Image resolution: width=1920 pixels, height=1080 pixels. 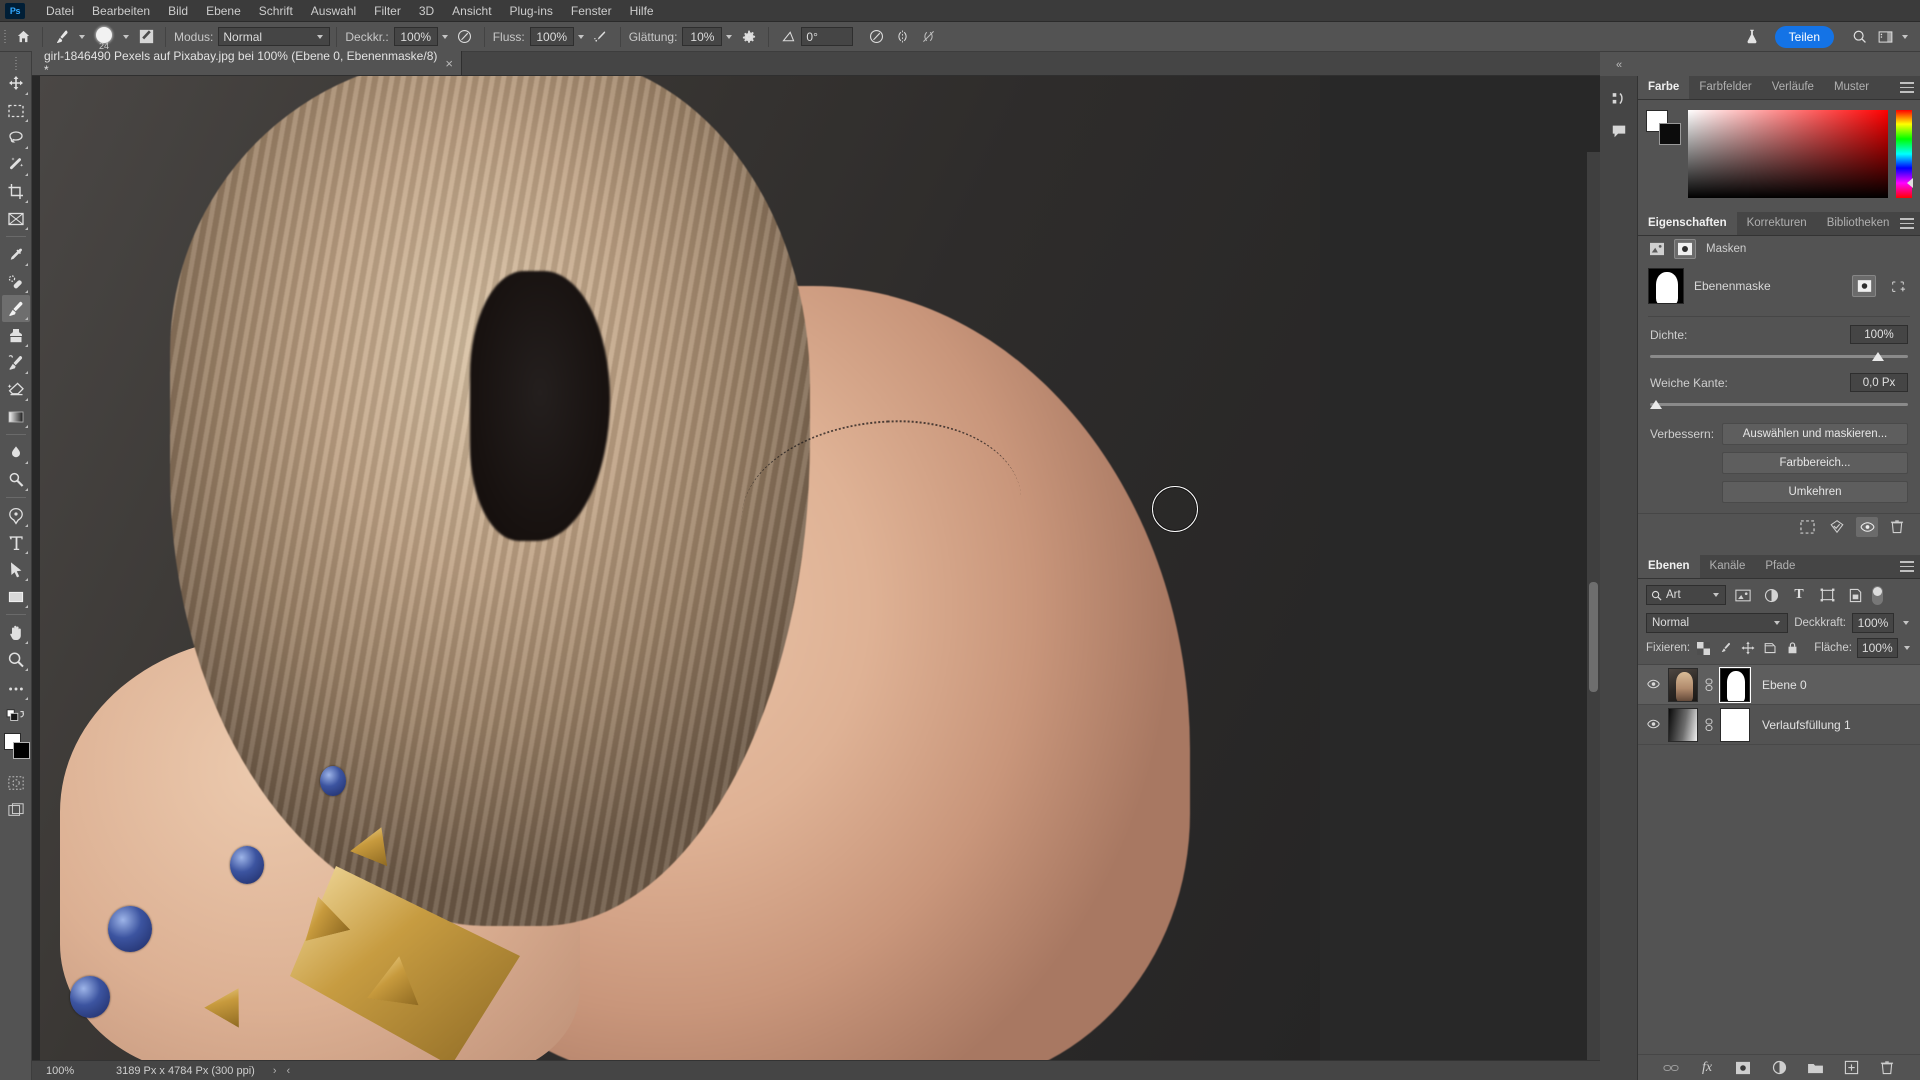 I want to click on toggle-mask-visibility-icon, so click(x=1867, y=526).